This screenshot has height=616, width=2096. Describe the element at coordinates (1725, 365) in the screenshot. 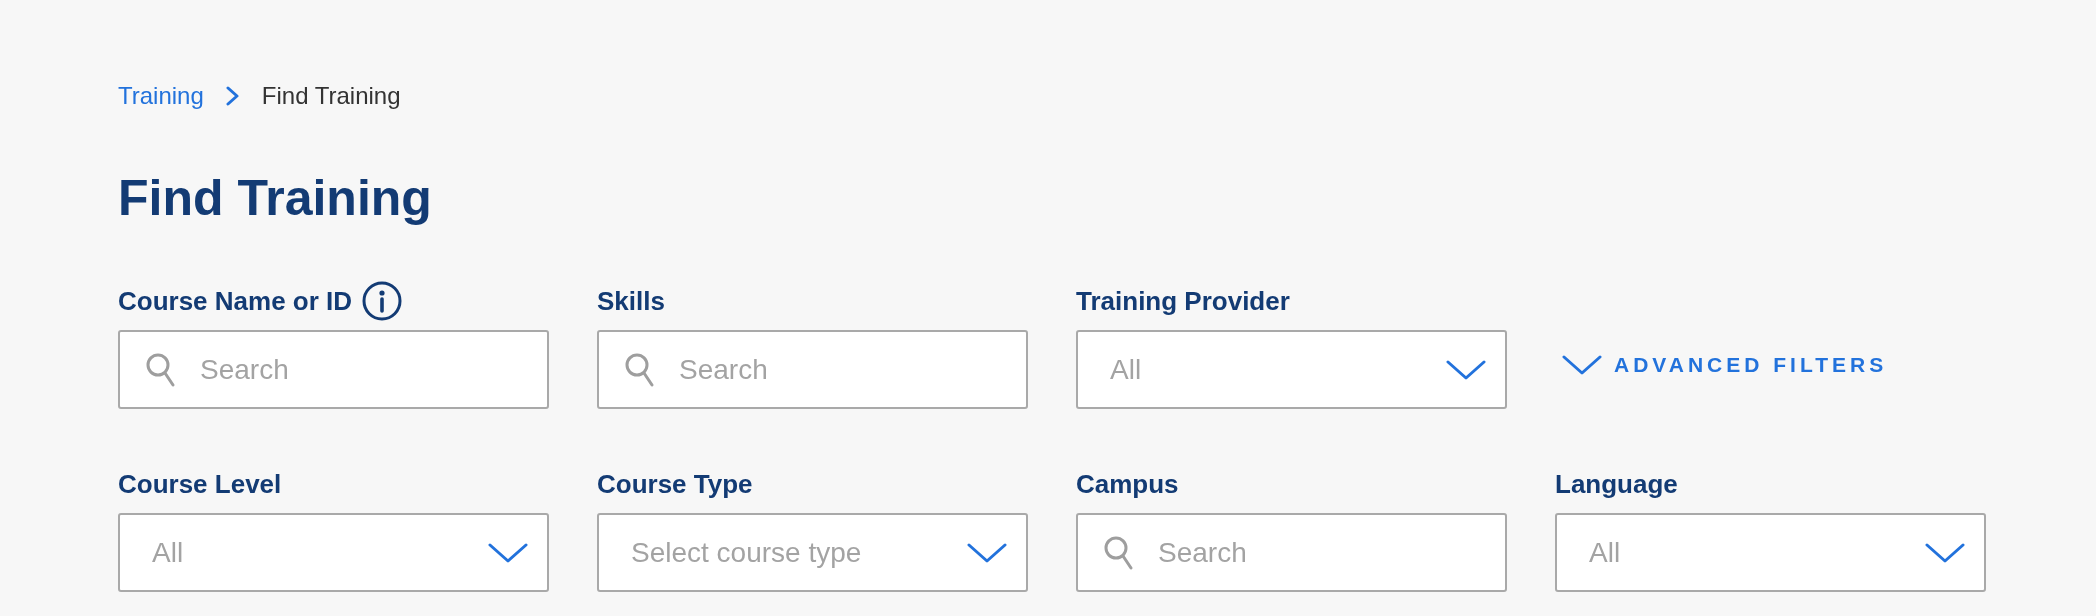

I see `advanced-filters-button: ADVANCED FILTERS` at that location.